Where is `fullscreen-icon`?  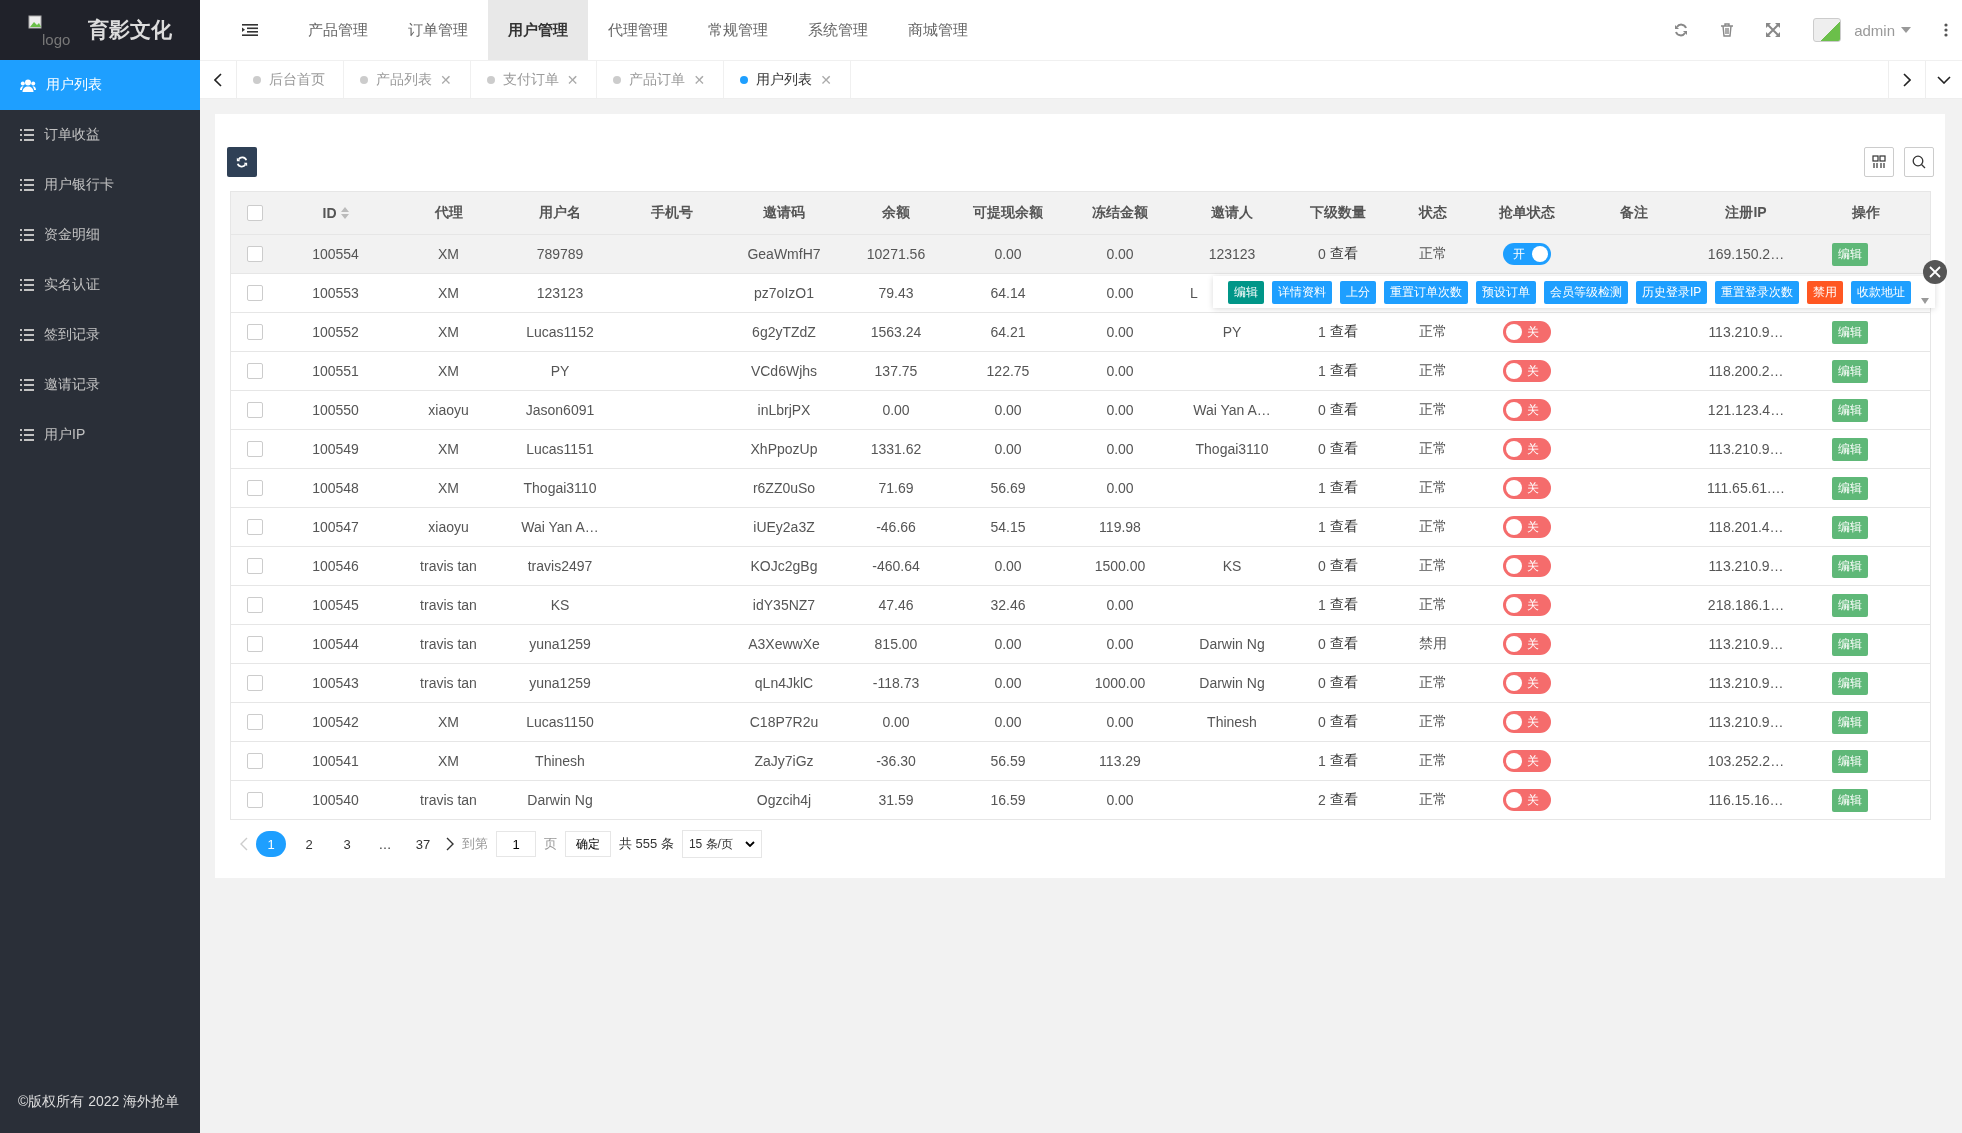
fullscreen-icon is located at coordinates (1773, 30).